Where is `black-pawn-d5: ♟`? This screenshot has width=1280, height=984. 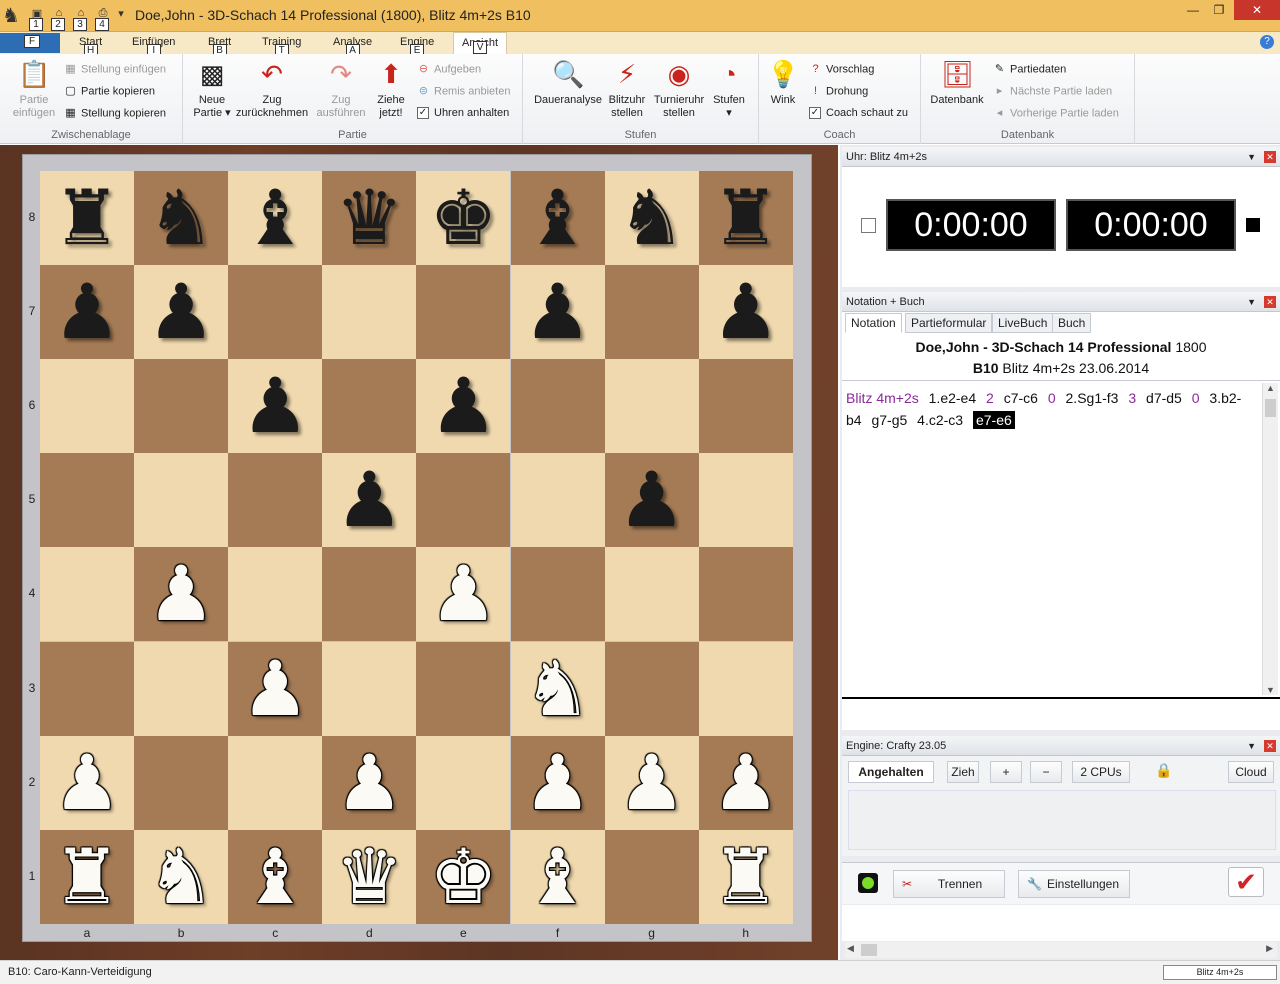
black-pawn-d5: ♟ is located at coordinates (369, 500).